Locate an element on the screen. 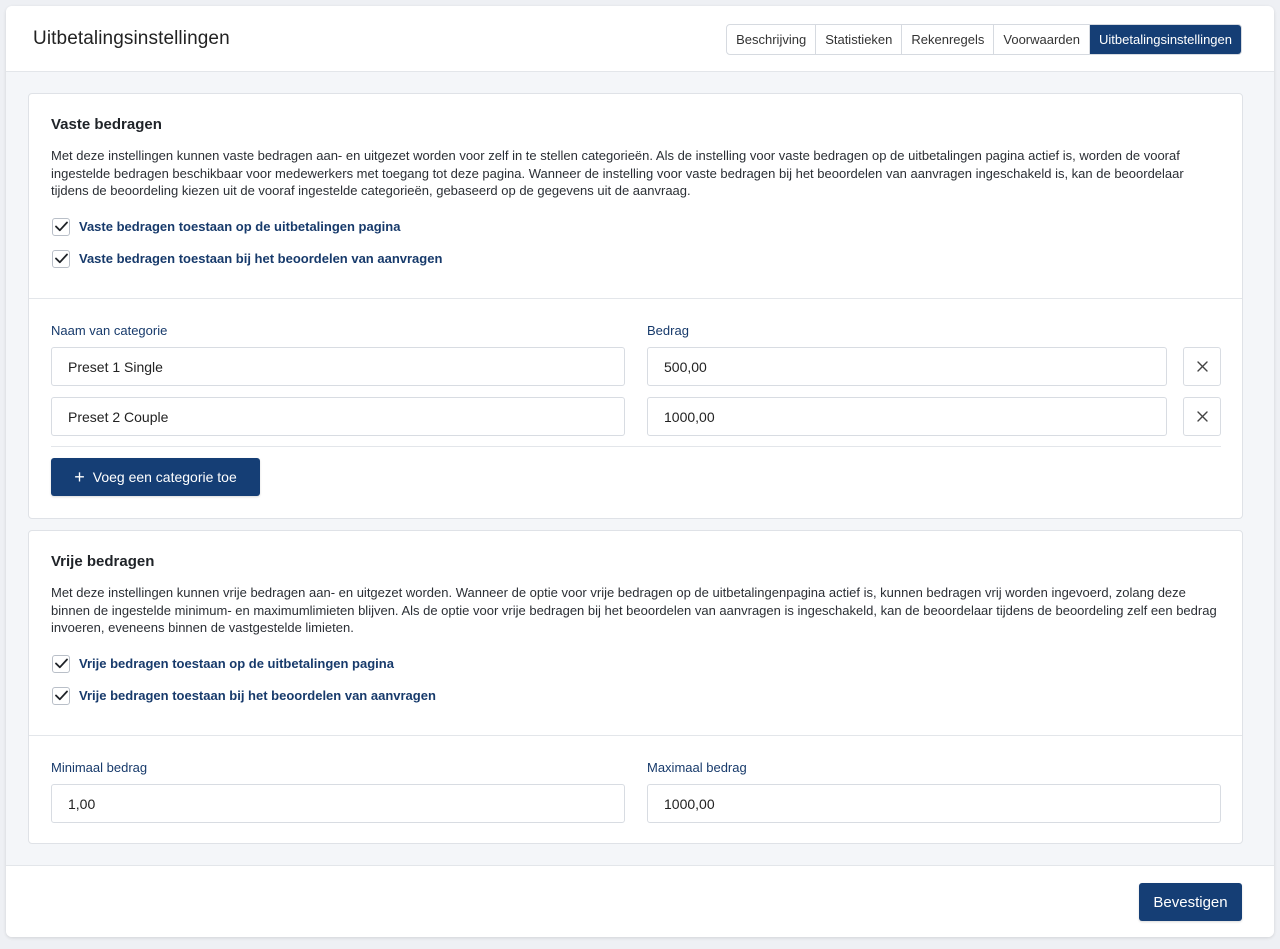 This screenshot has width=1280, height=949. fixed-allow-payouts-page-checkbox is located at coordinates (61, 226).